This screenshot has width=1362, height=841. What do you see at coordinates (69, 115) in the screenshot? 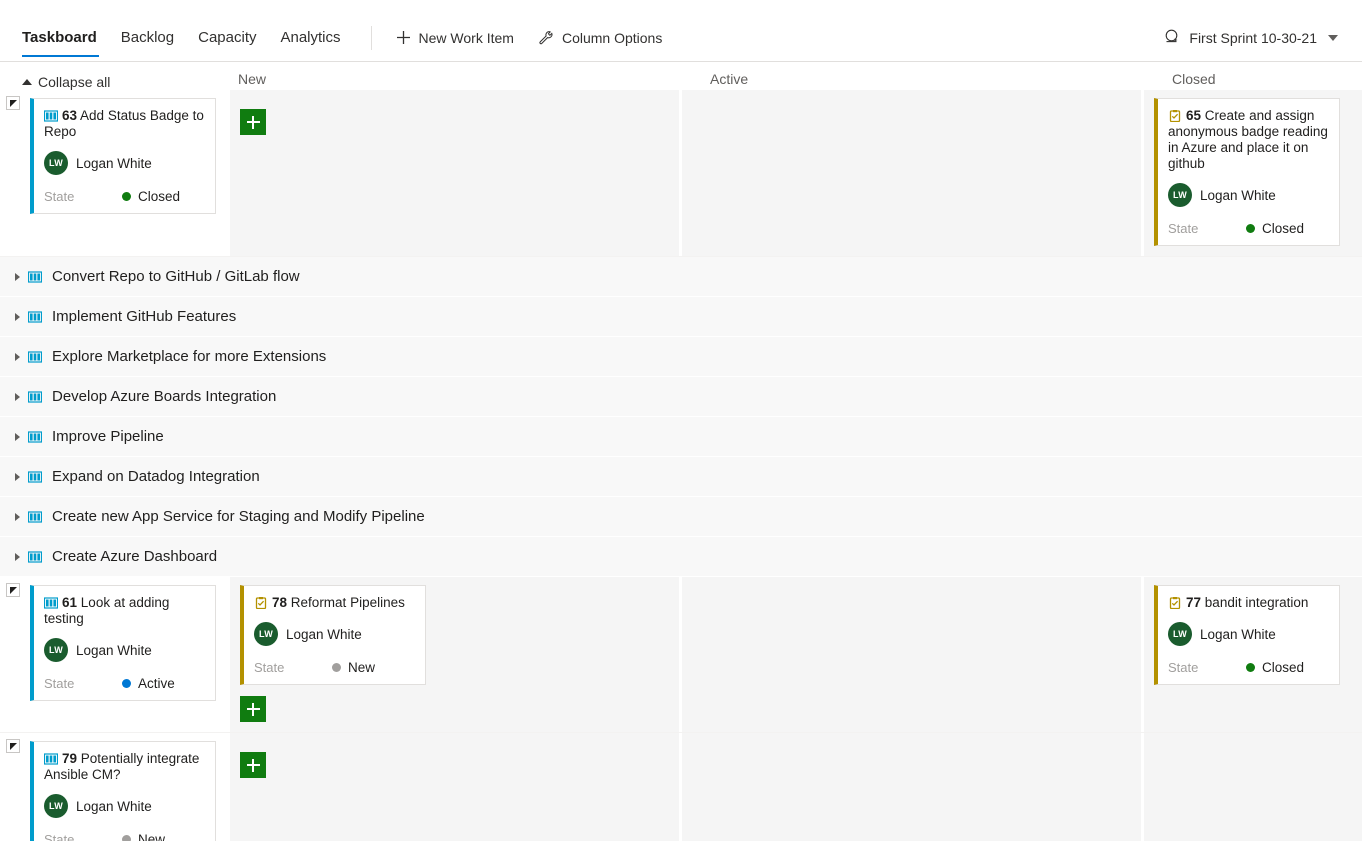
I see `work-item-id: 63` at bounding box center [69, 115].